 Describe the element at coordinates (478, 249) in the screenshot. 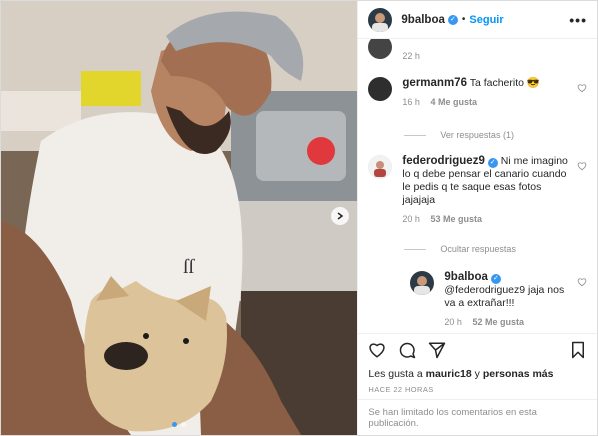

I see `hide-replies-label: Ocultar respuestas` at that location.